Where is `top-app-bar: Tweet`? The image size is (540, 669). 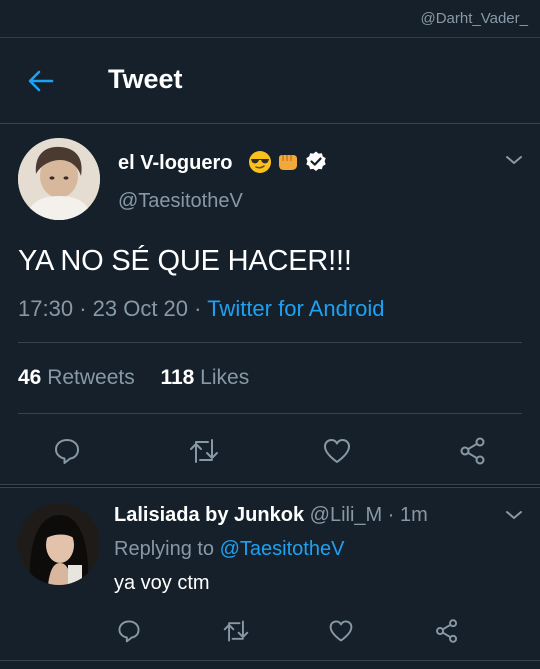
top-app-bar: Tweet is located at coordinates (270, 81).